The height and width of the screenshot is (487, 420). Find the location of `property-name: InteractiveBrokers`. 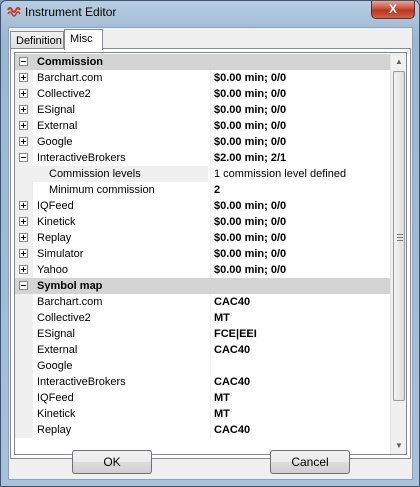

property-name: InteractiveBrokers is located at coordinates (81, 158).